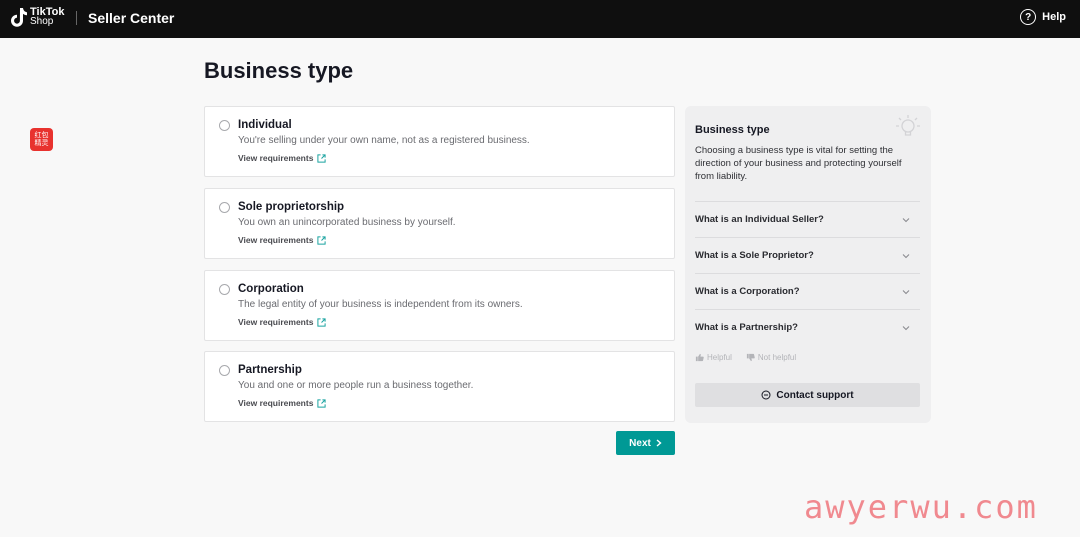 Image resolution: width=1080 pixels, height=537 pixels. I want to click on next-button: Next, so click(645, 443).